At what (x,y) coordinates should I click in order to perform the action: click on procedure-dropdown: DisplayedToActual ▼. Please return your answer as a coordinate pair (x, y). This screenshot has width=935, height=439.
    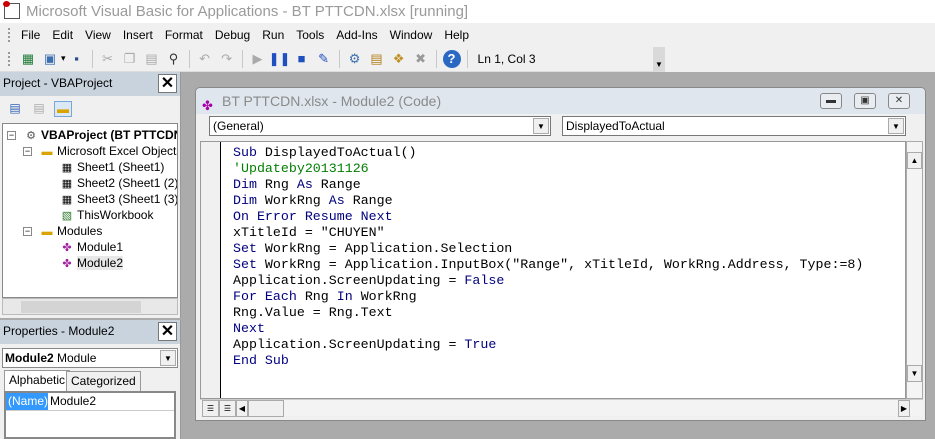
    Looking at the image, I should click on (734, 126).